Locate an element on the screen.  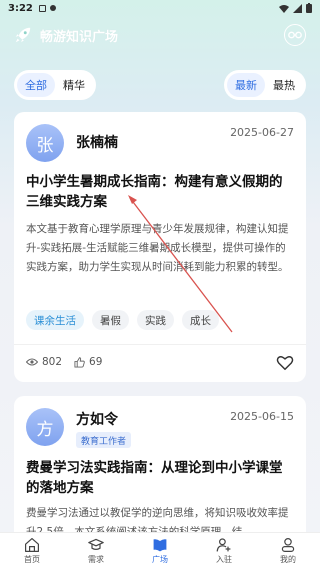
heart-icon is located at coordinates (285, 363).